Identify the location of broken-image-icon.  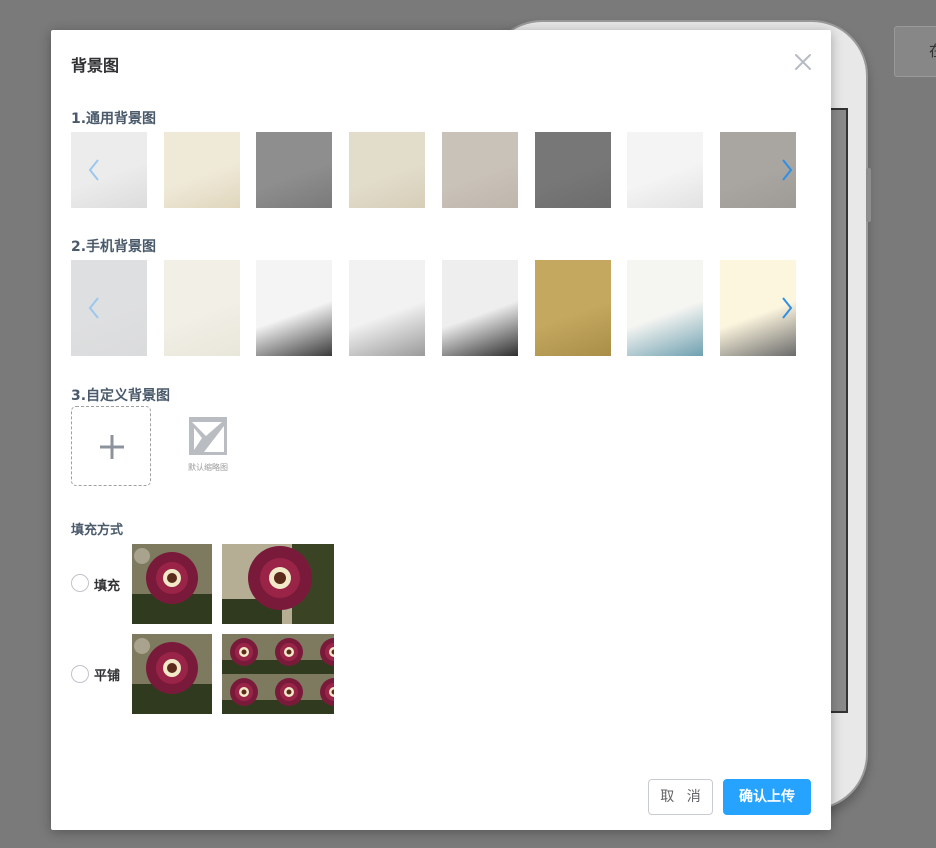
(208, 436).